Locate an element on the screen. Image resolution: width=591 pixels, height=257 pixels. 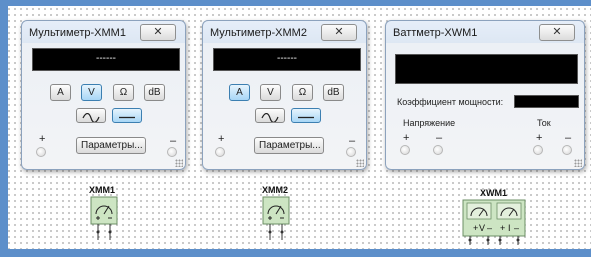
window-title: Мультиметр-XMM2 is located at coordinates (258, 33).